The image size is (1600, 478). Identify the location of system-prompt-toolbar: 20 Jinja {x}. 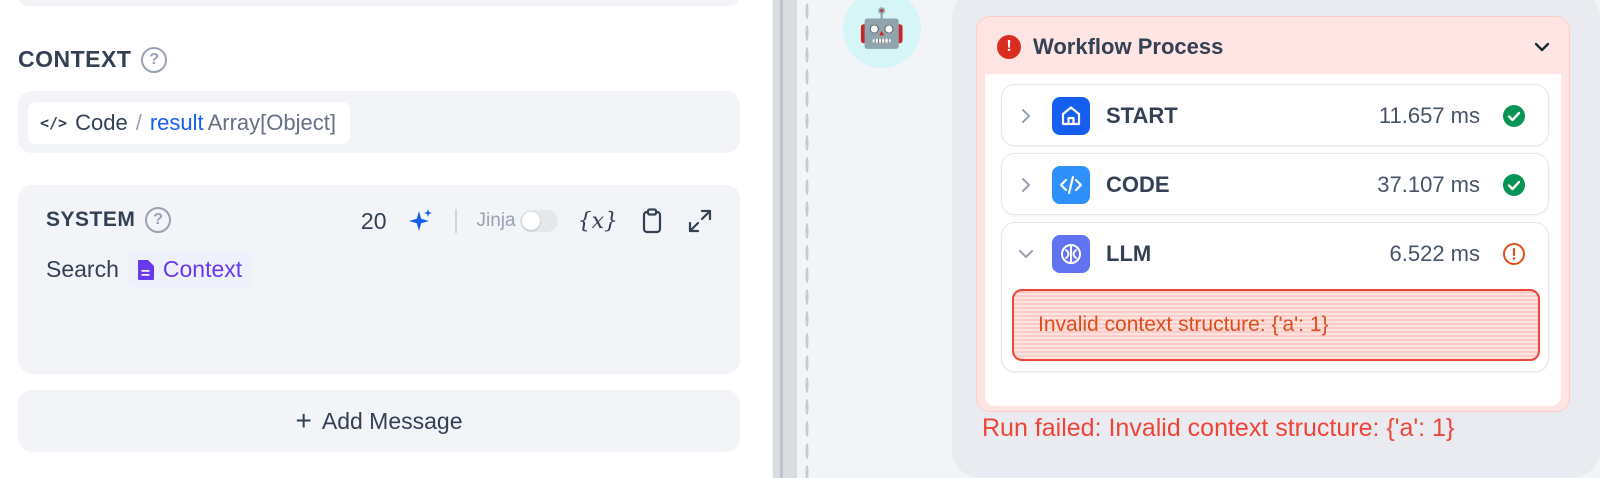
(537, 221).